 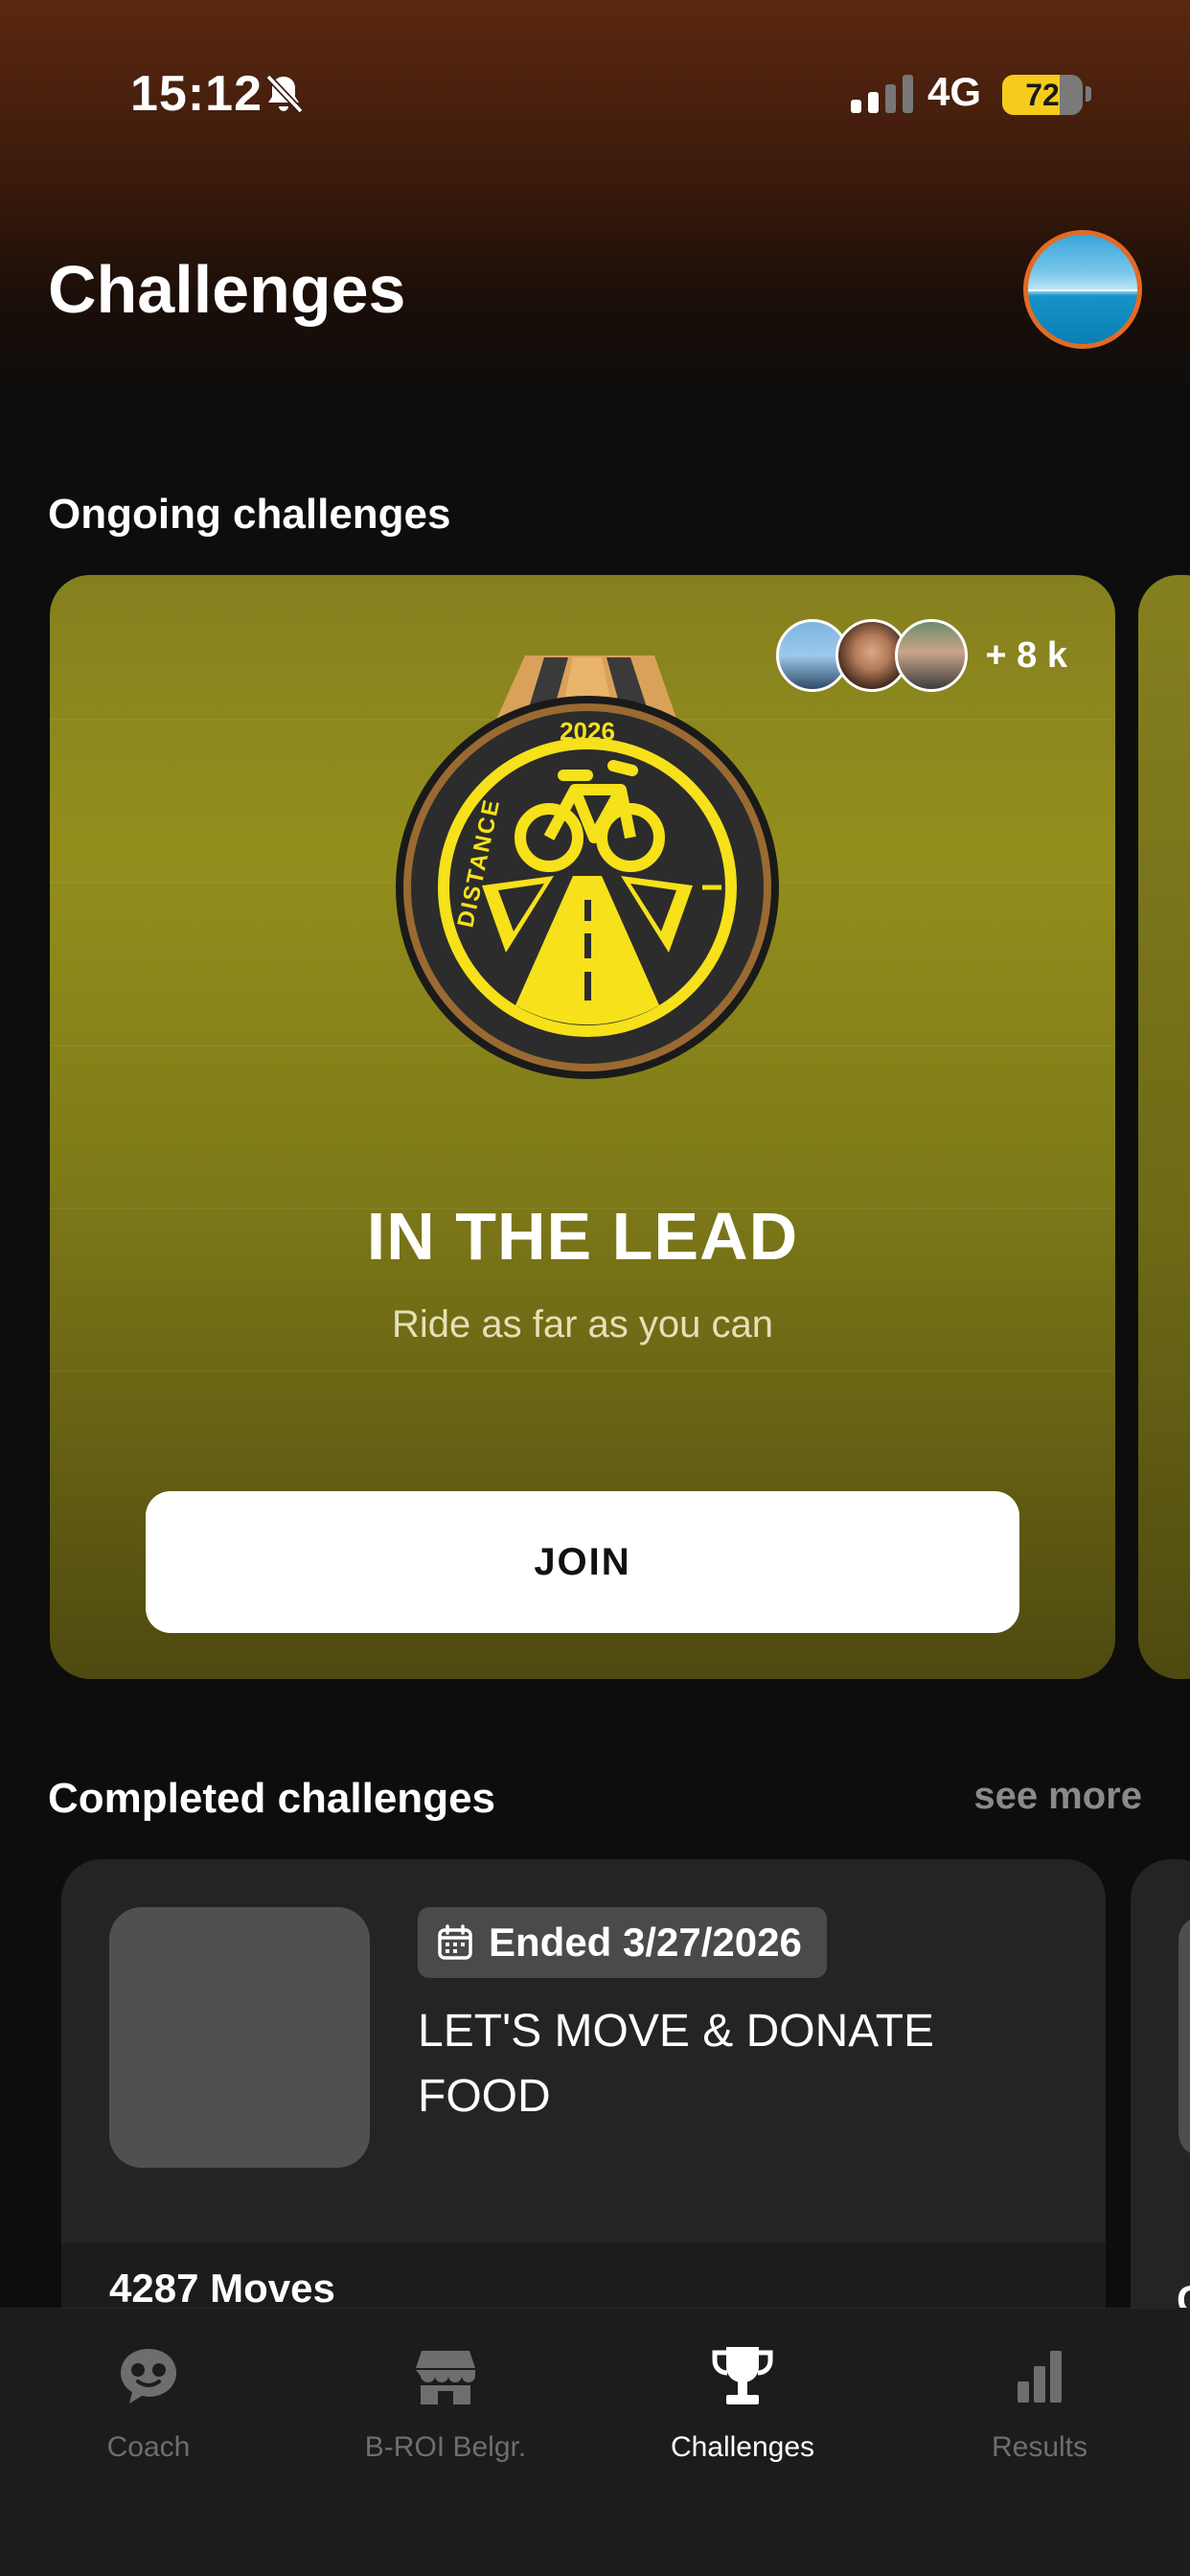 I want to click on tab-store: B-ROI Belgr., so click(x=445, y=2403).